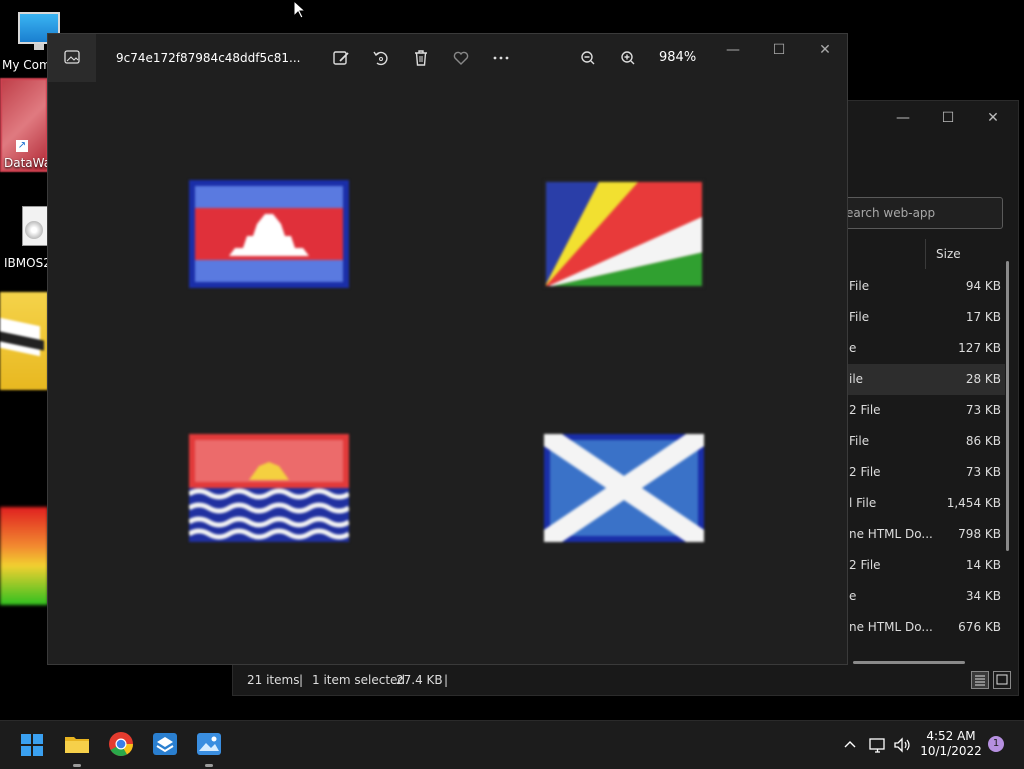  What do you see at coordinates (39, 47) in the screenshot?
I see `monitor-stand` at bounding box center [39, 47].